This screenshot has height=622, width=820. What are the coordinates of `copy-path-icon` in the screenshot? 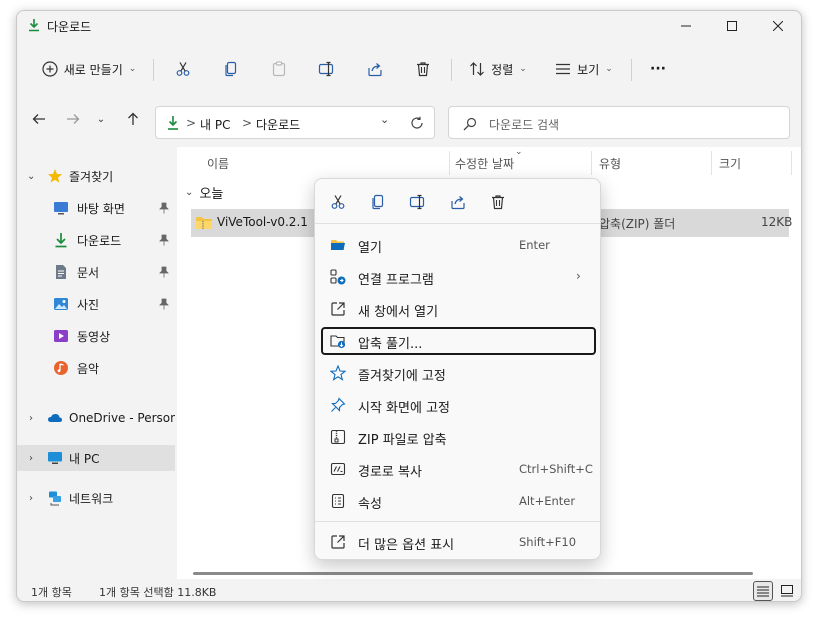 It's located at (338, 469).